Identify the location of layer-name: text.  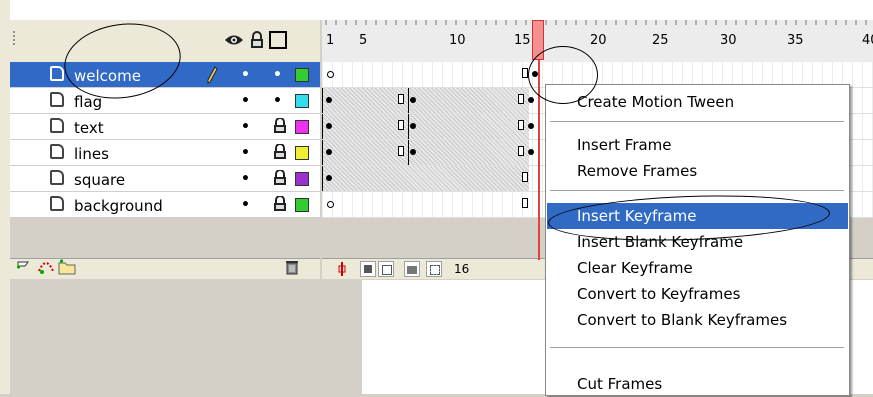
(89, 128).